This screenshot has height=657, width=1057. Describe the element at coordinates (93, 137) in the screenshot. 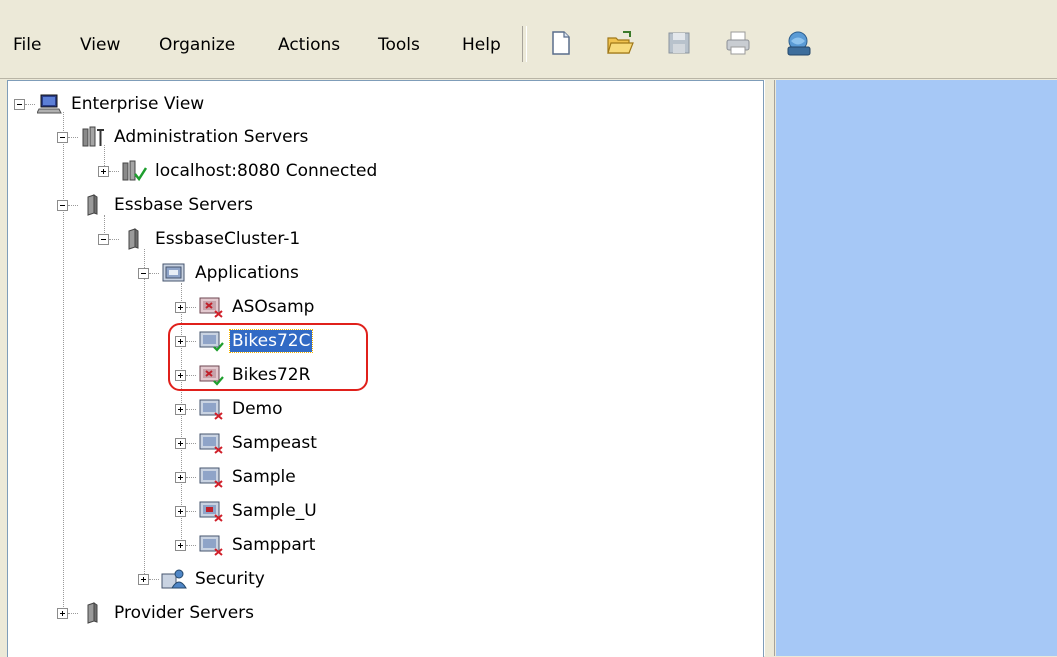

I see `admin-servers-icon` at that location.